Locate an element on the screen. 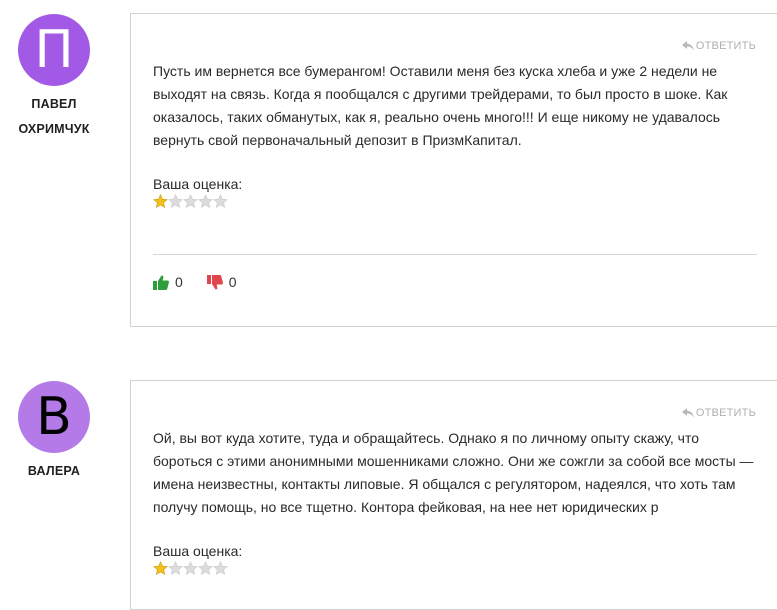 Image resolution: width=777 pixels, height=610 pixels. author-name-line: ОХРИМЧУК is located at coordinates (54, 129).